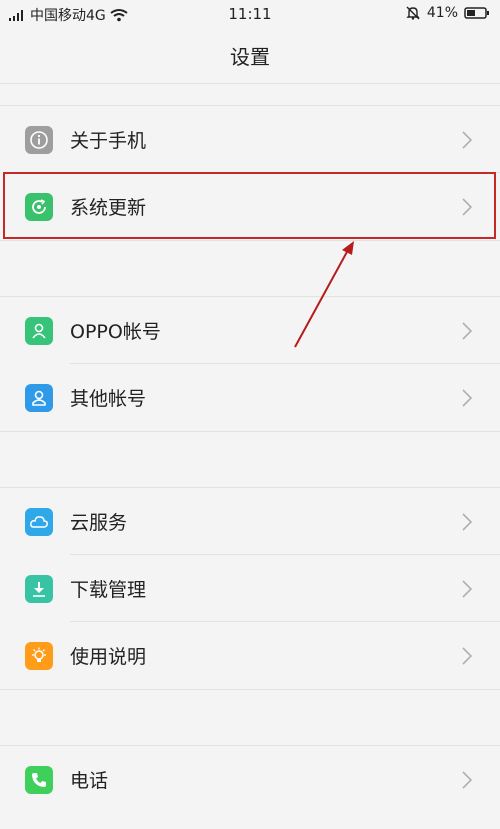 The width and height of the screenshot is (500, 829). I want to click on list-item-label: OPPO帐号, so click(115, 332).